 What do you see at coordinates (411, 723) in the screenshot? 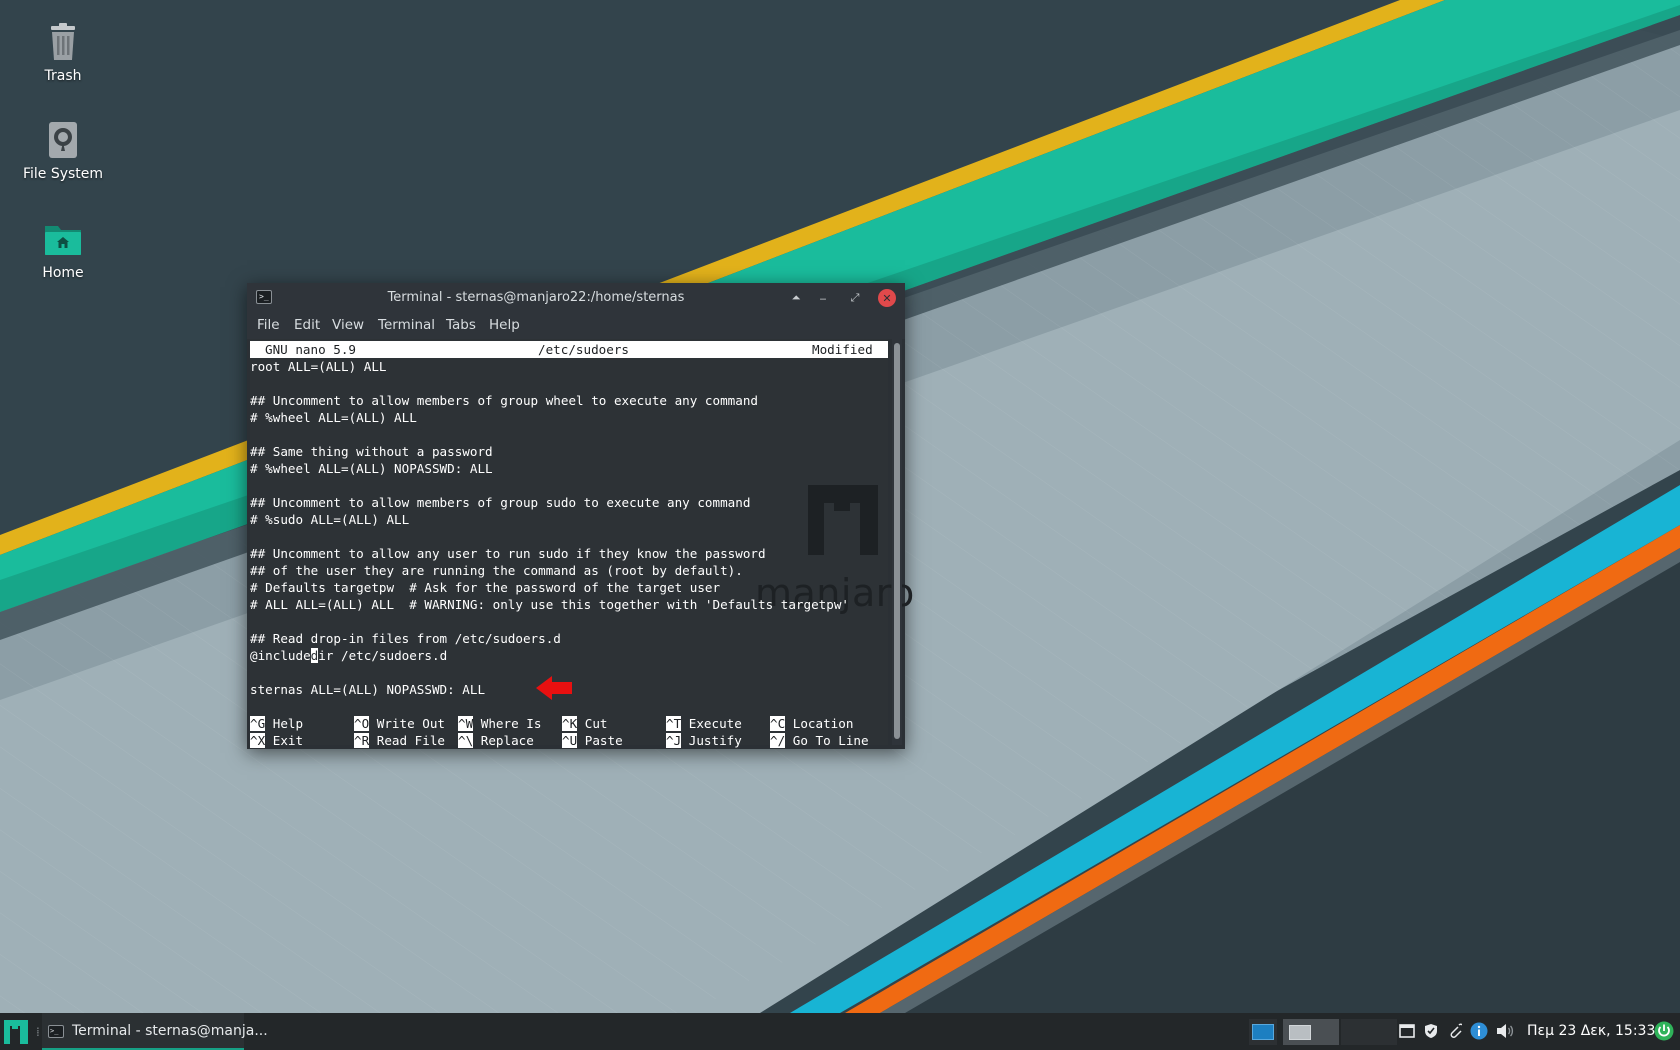
I see `shortcut-label: Write Out` at bounding box center [411, 723].